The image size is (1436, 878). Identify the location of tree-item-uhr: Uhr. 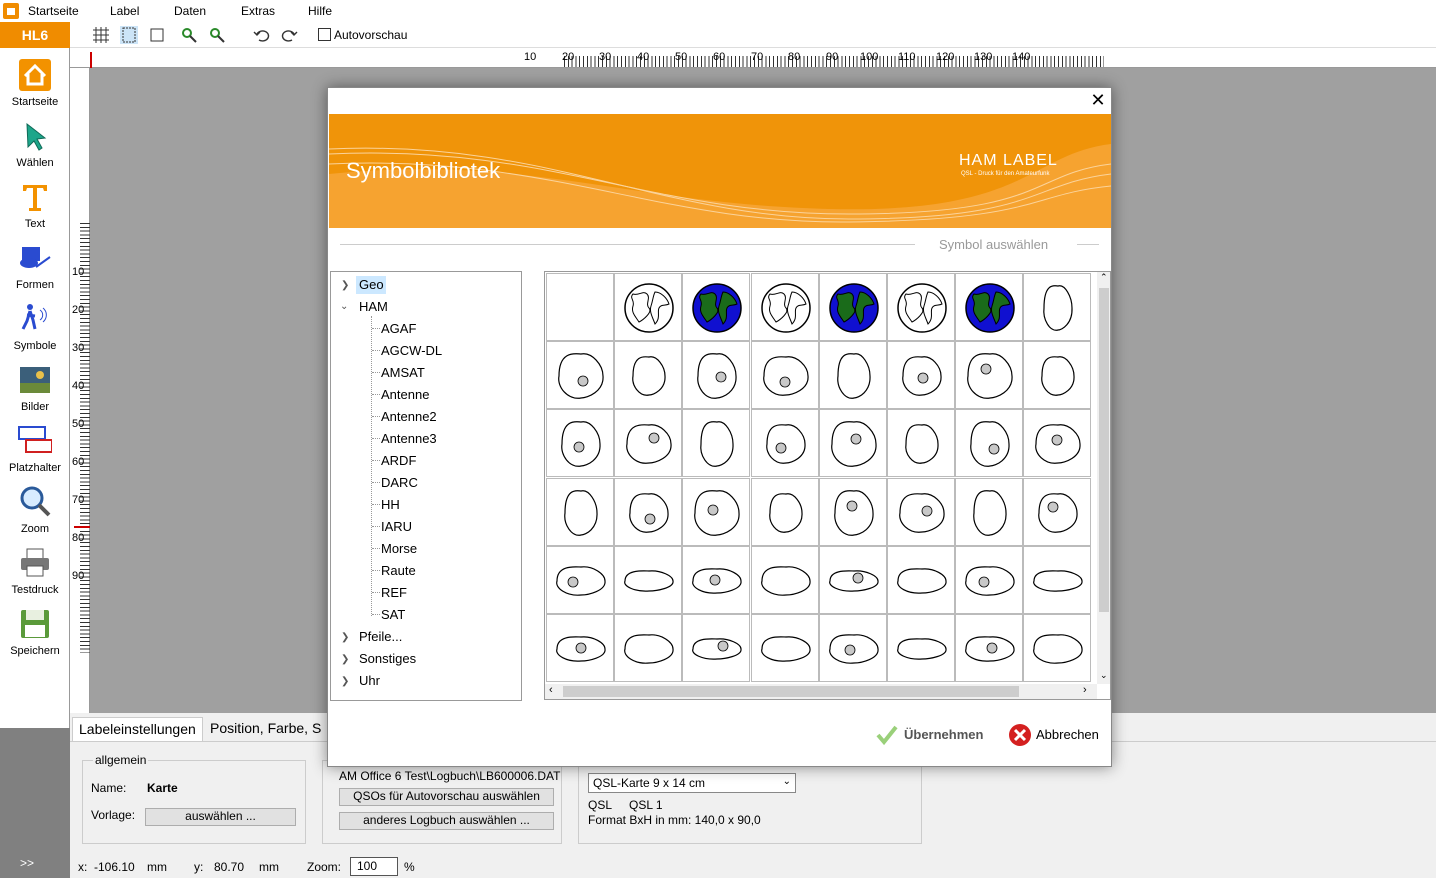
(369, 680).